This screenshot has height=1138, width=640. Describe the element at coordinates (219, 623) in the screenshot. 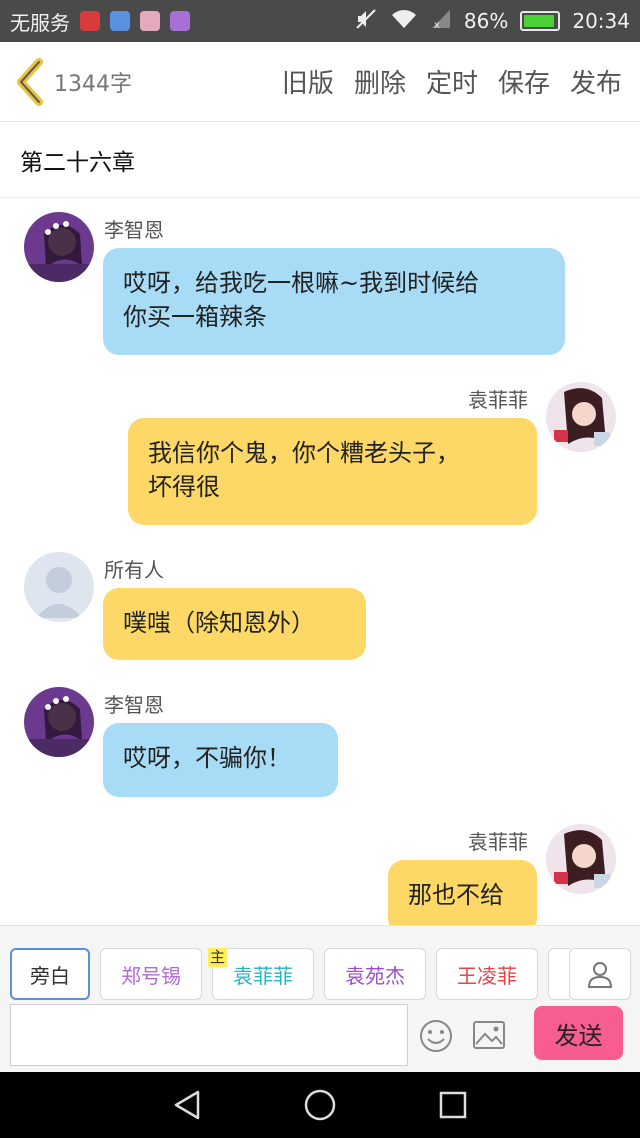

I see `message-text-line: 噗嗤（除知恩外）` at that location.